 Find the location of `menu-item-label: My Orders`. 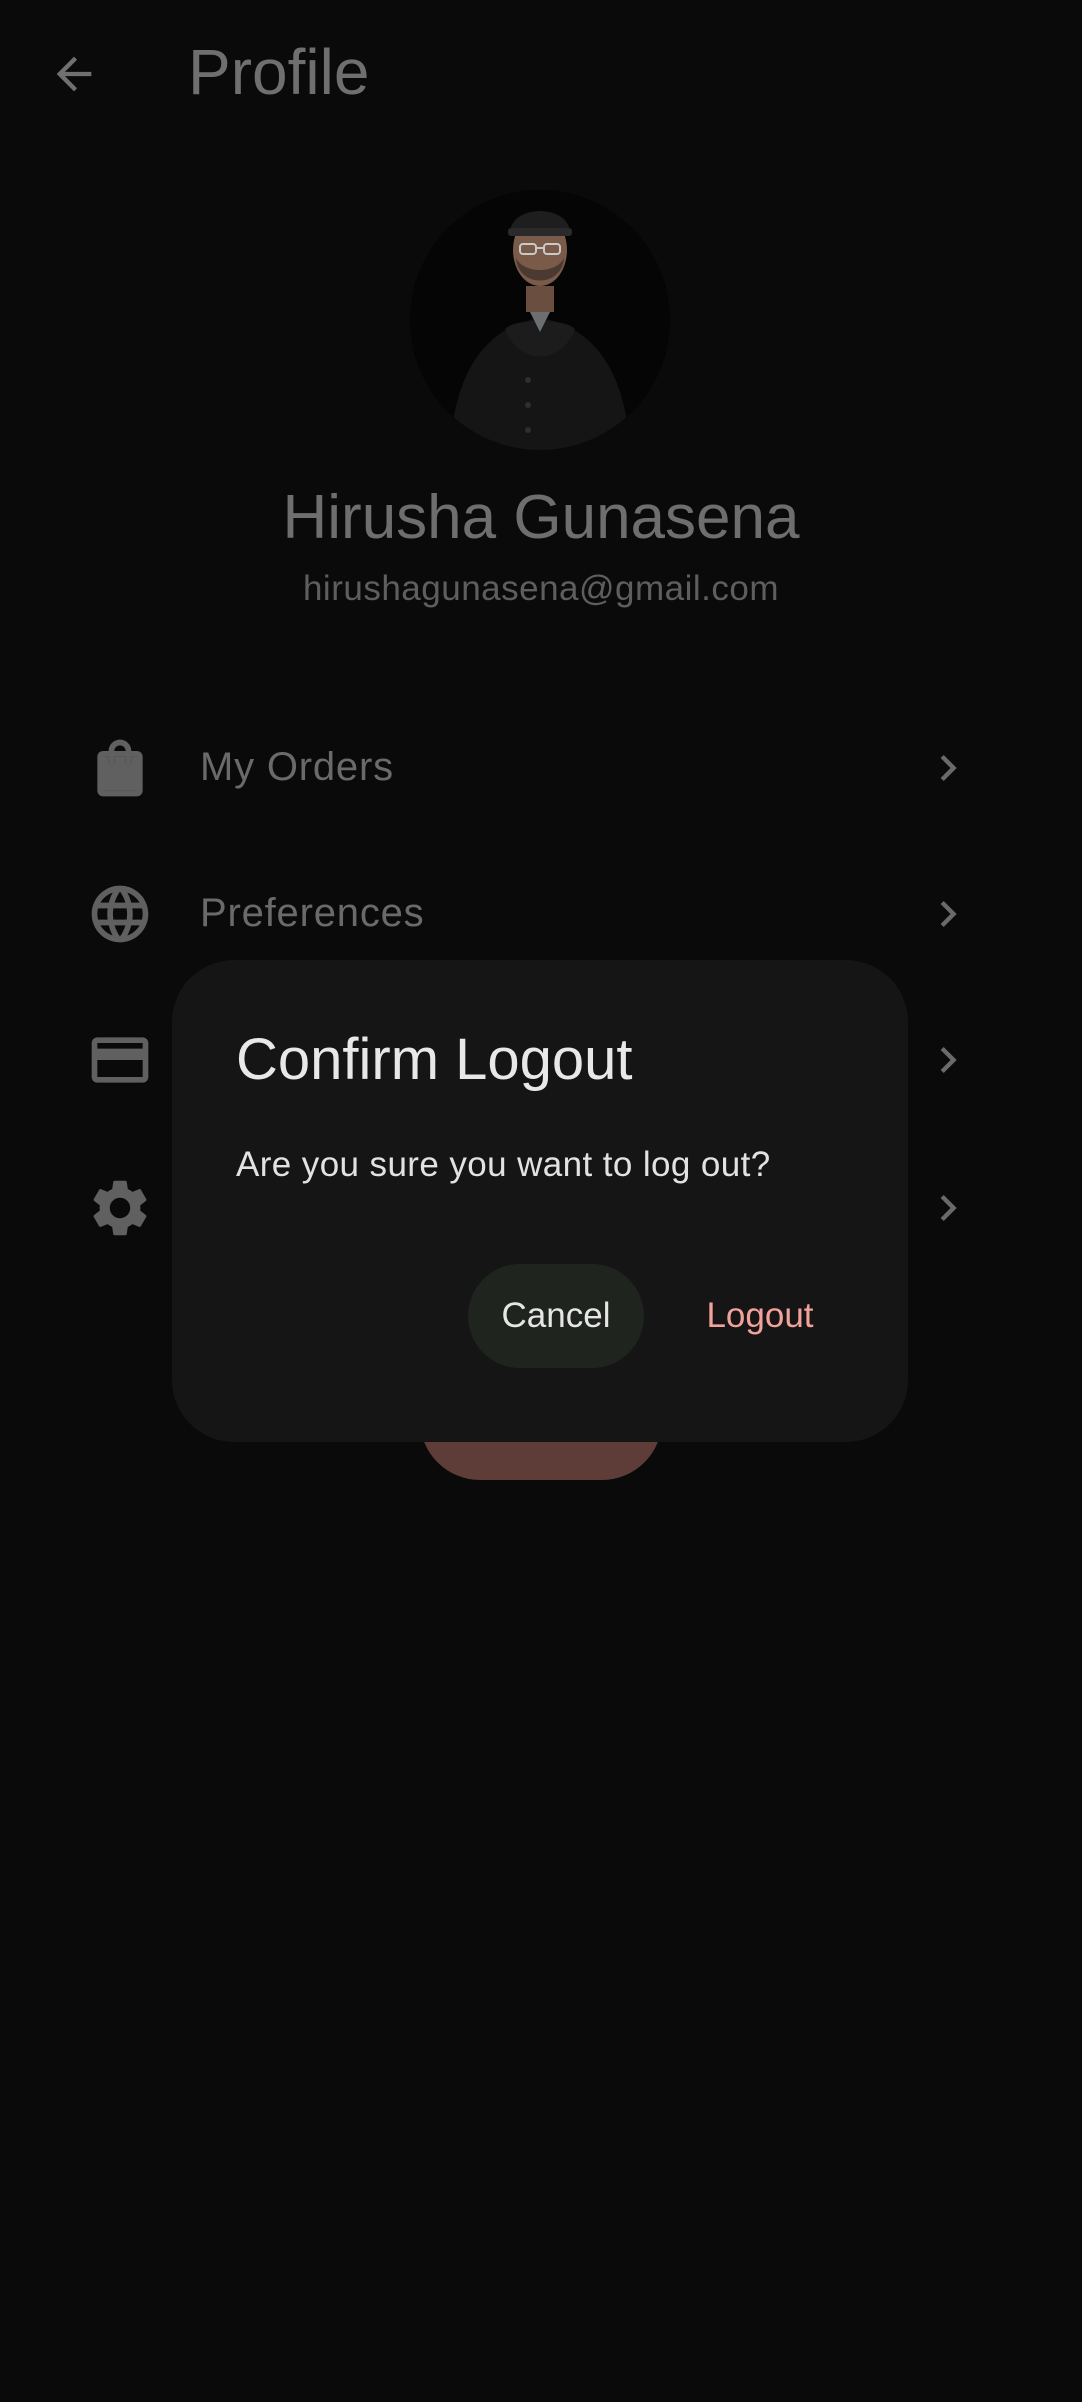

menu-item-label: My Orders is located at coordinates (297, 767).